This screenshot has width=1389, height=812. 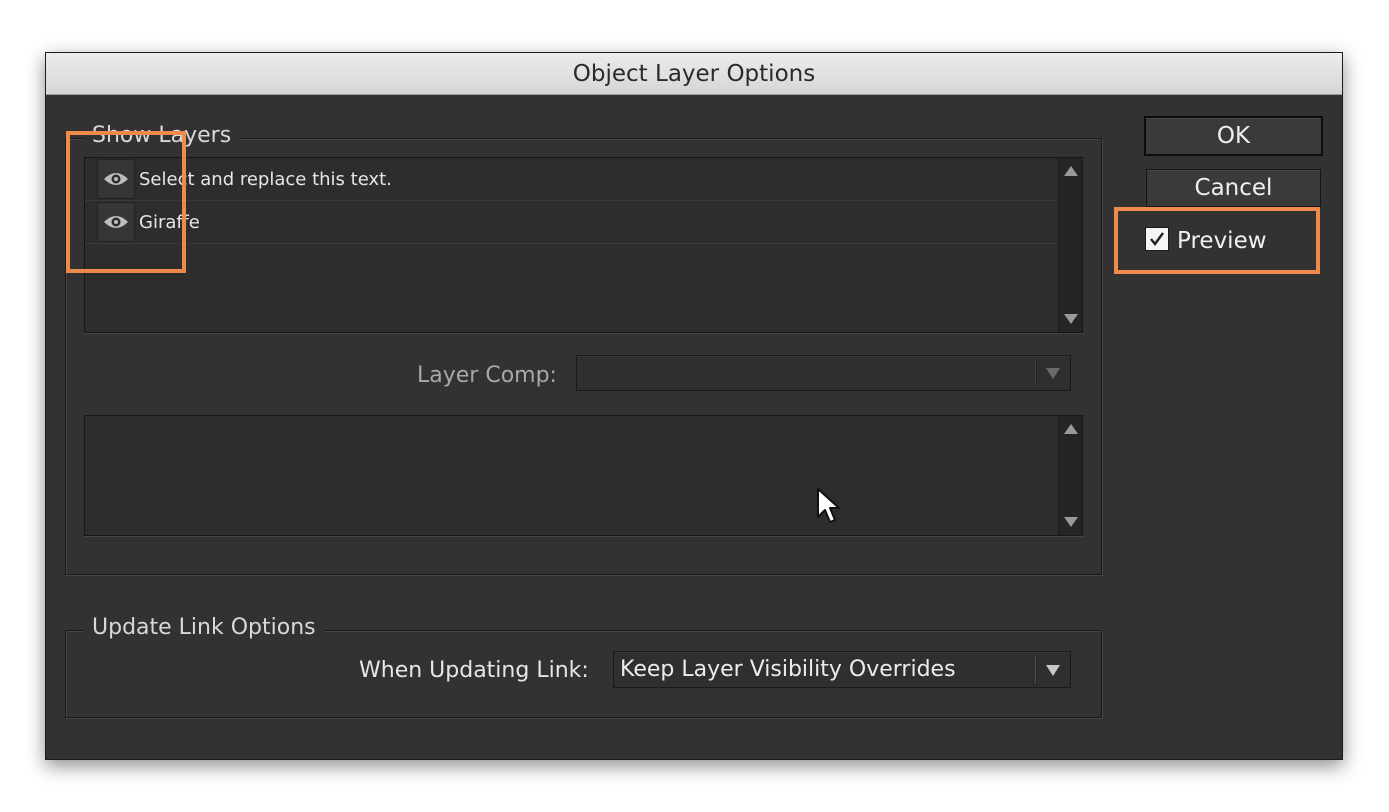 I want to click on layer-comp-label: Layer Comp:, so click(x=487, y=375).